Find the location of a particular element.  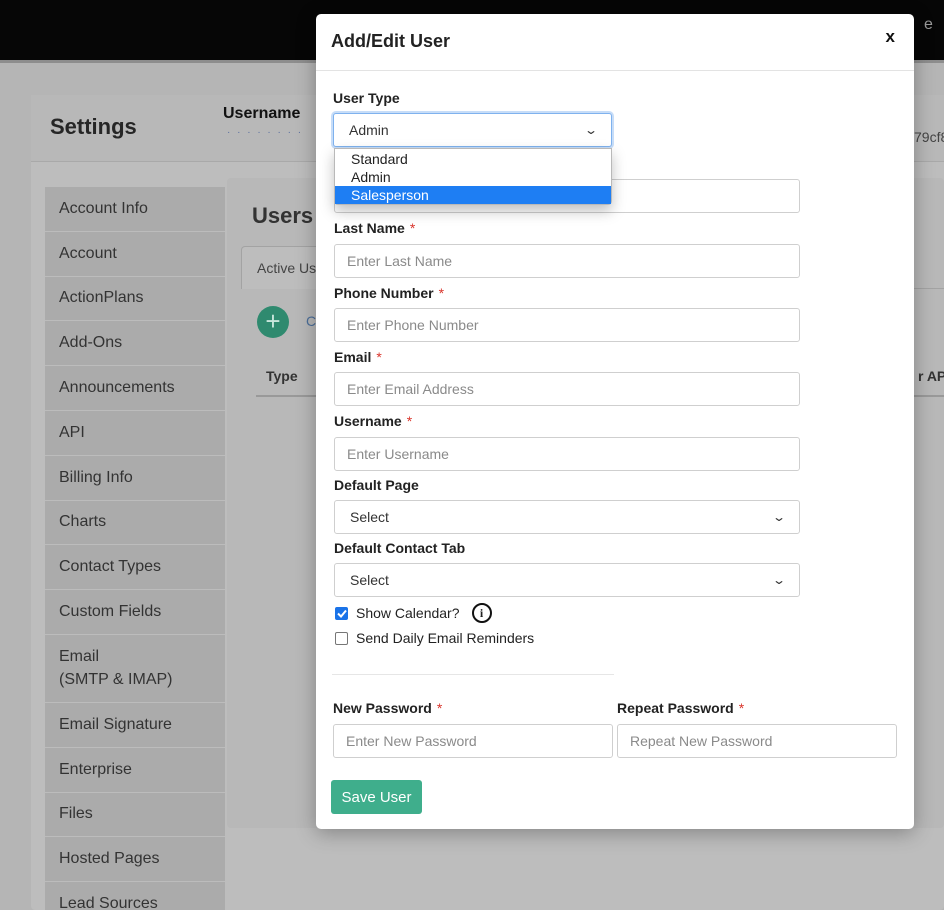

settings-title: Settings is located at coordinates (93, 126).